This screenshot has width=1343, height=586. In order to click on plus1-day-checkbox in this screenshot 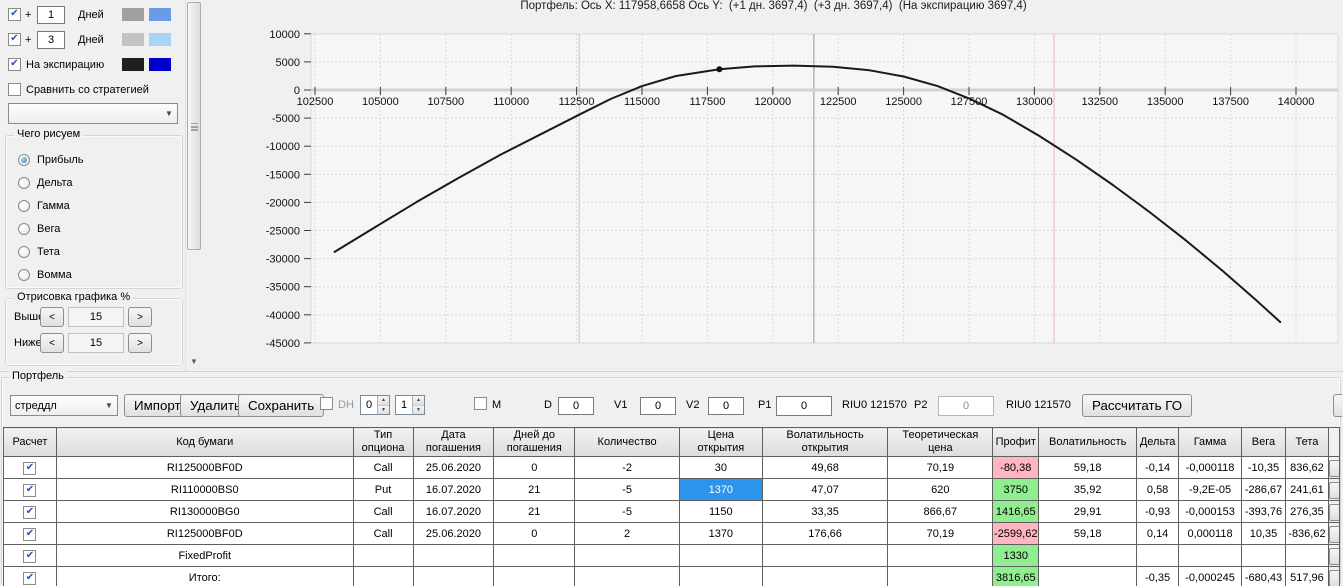, I will do `click(14, 14)`.